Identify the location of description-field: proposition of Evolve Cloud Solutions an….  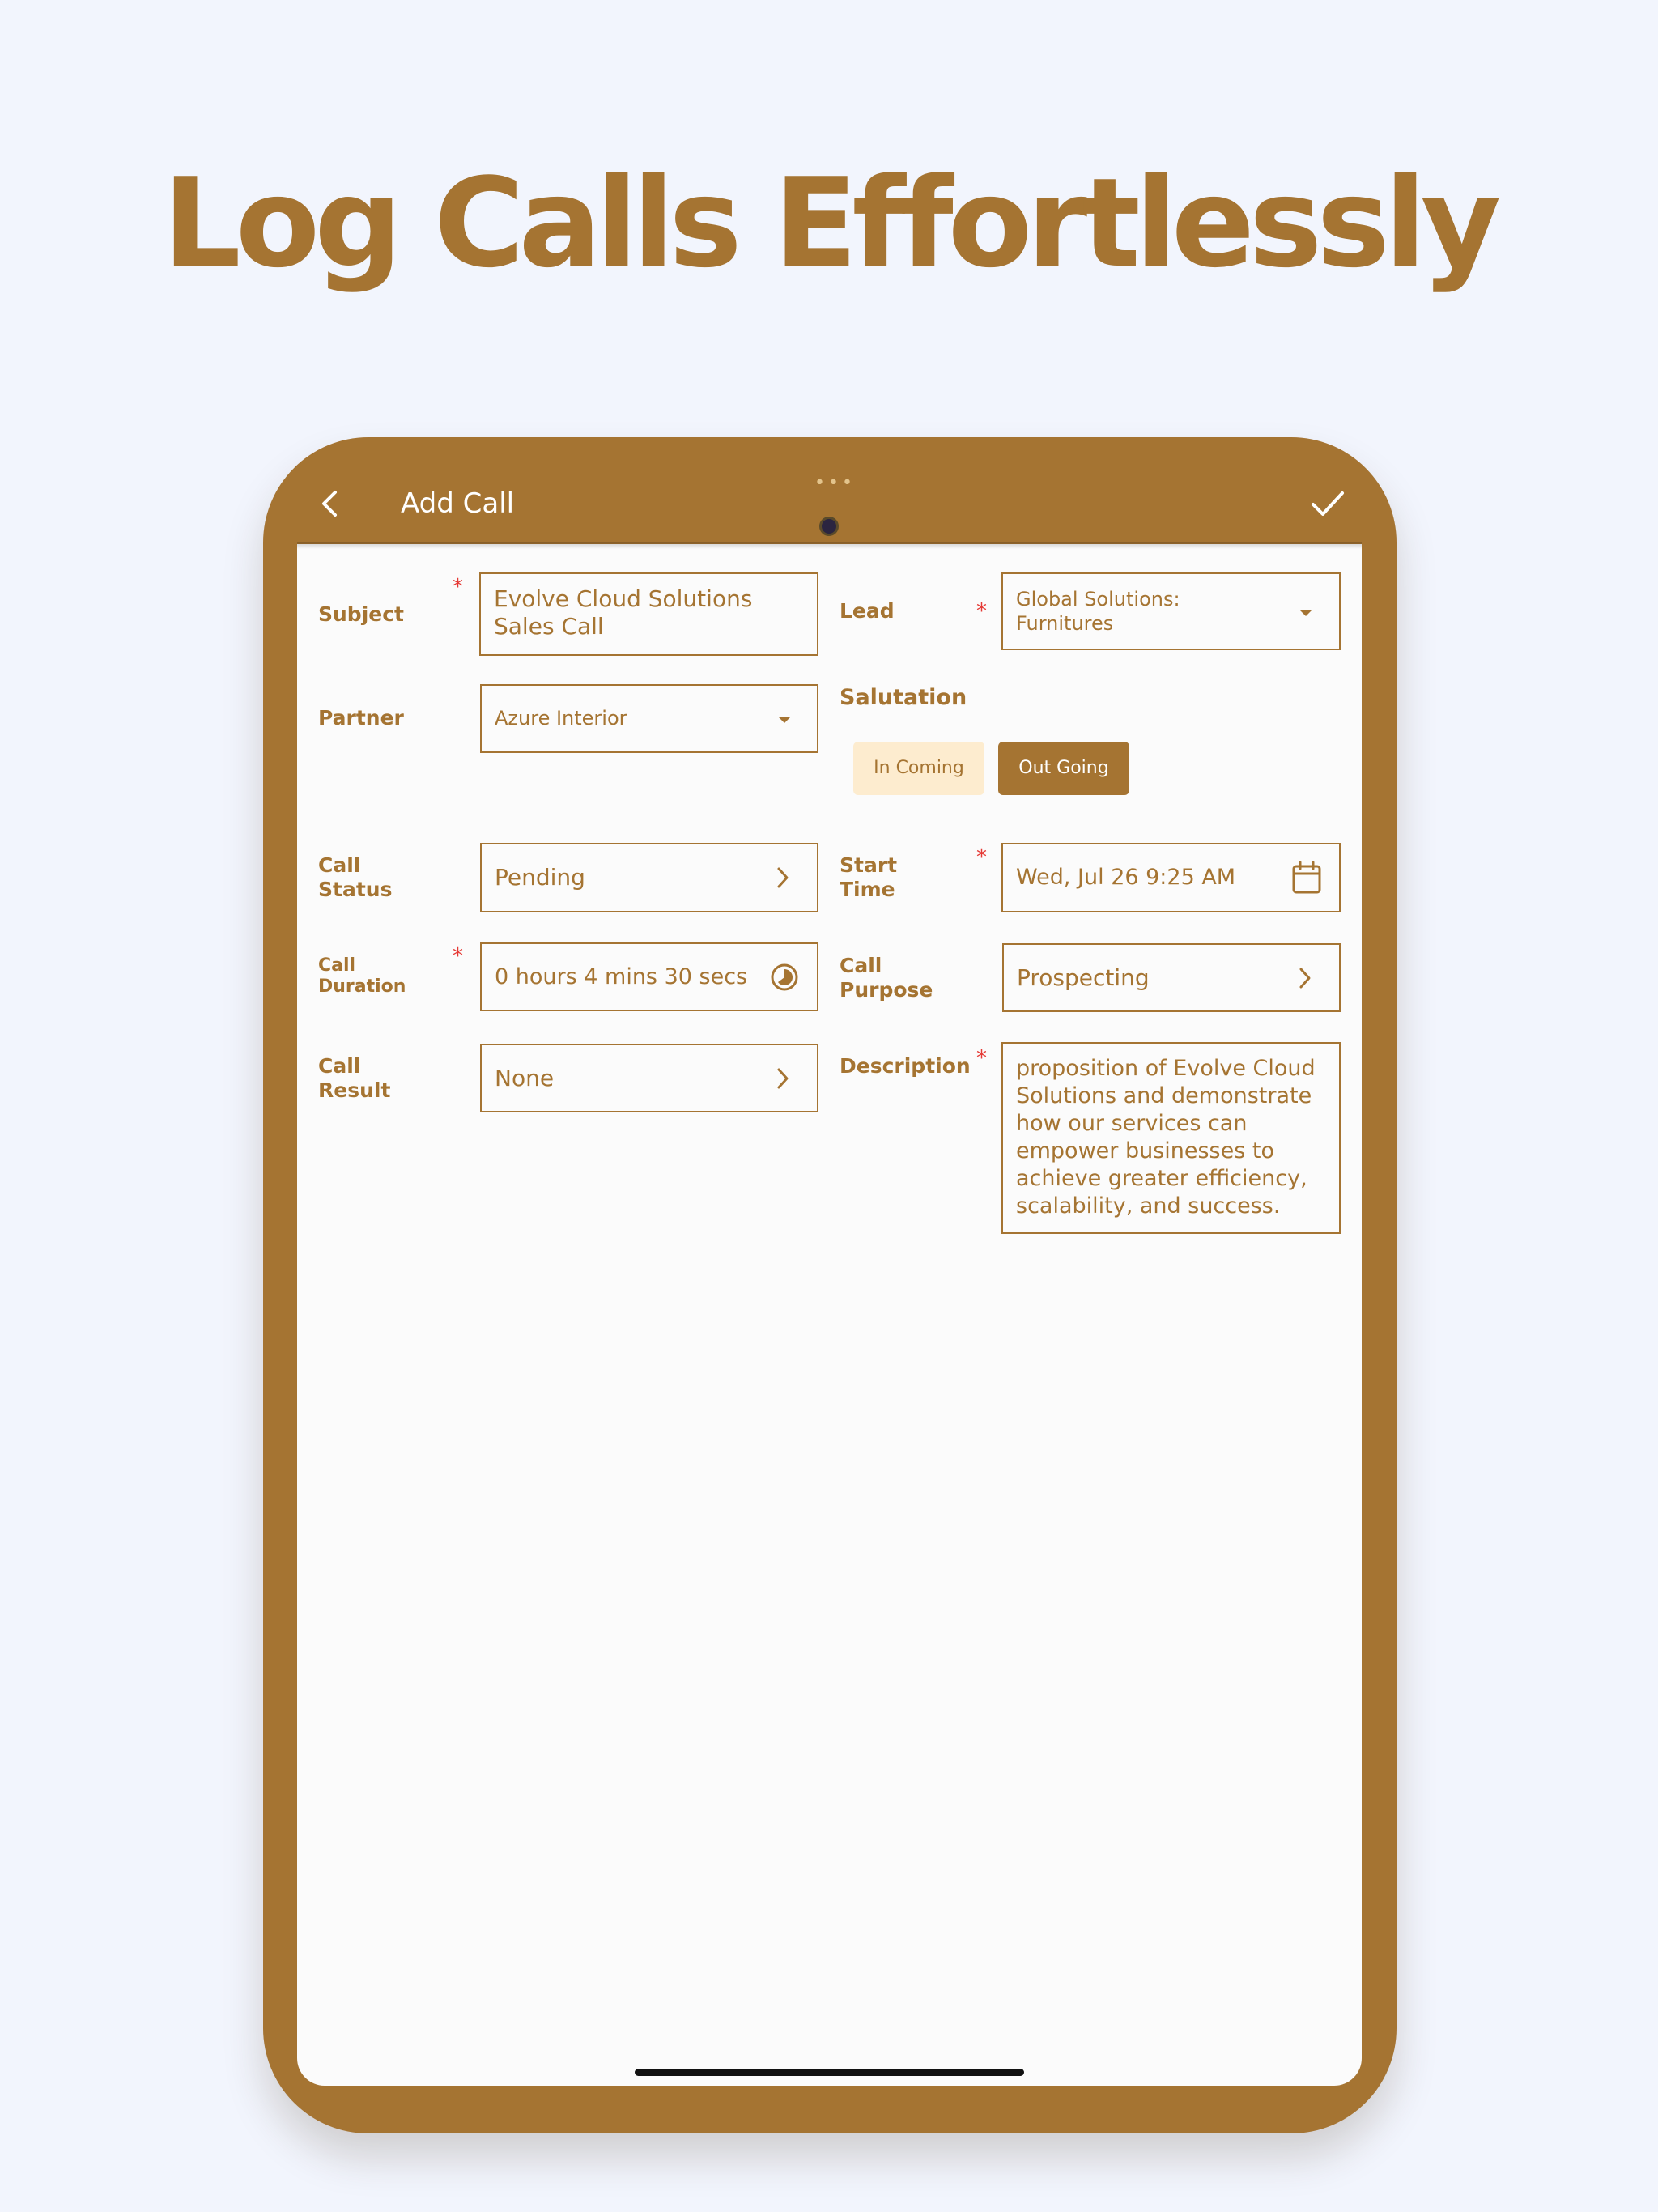
(1171, 1138).